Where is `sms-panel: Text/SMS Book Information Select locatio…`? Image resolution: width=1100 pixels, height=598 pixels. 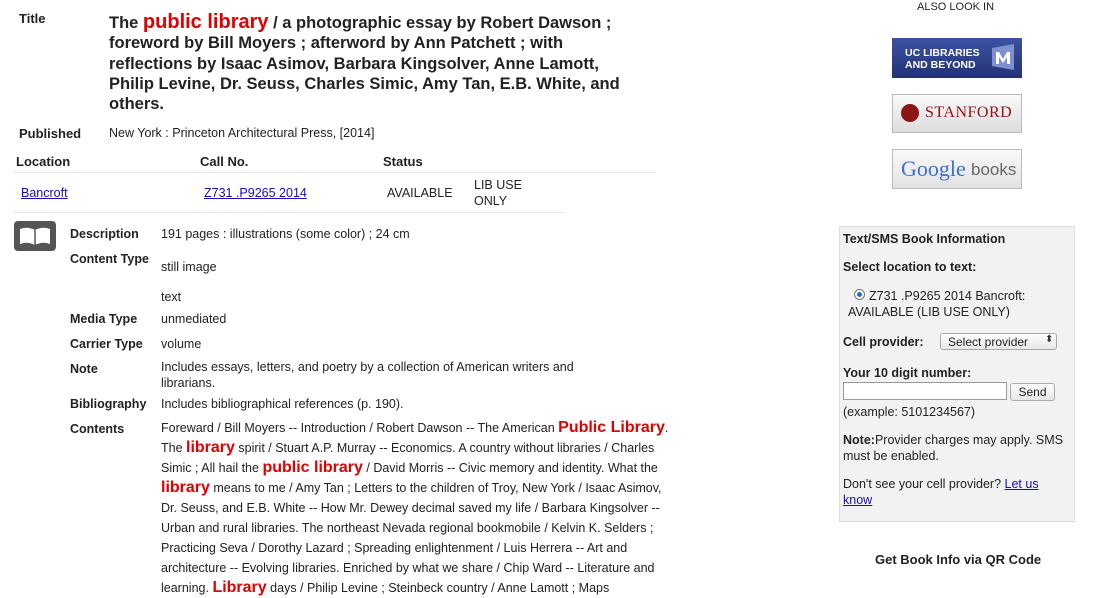 sms-panel: Text/SMS Book Information Select locatio… is located at coordinates (957, 374).